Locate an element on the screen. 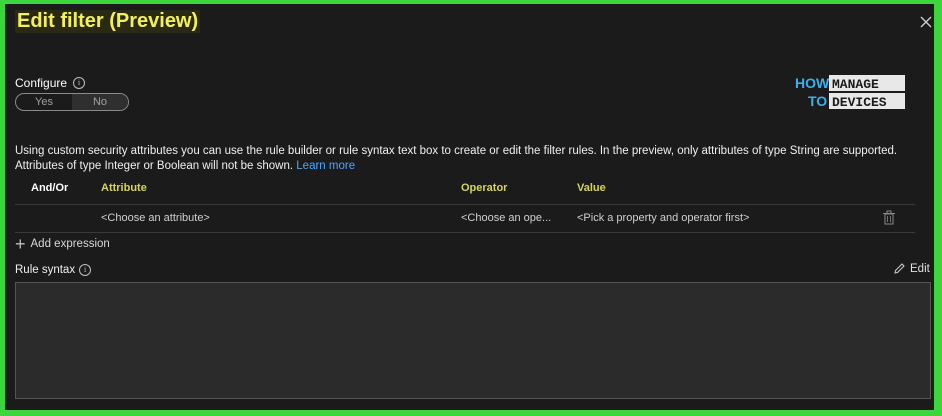 Image resolution: width=942 pixels, height=416 pixels. column-andor: And/Or is located at coordinates (50, 188).